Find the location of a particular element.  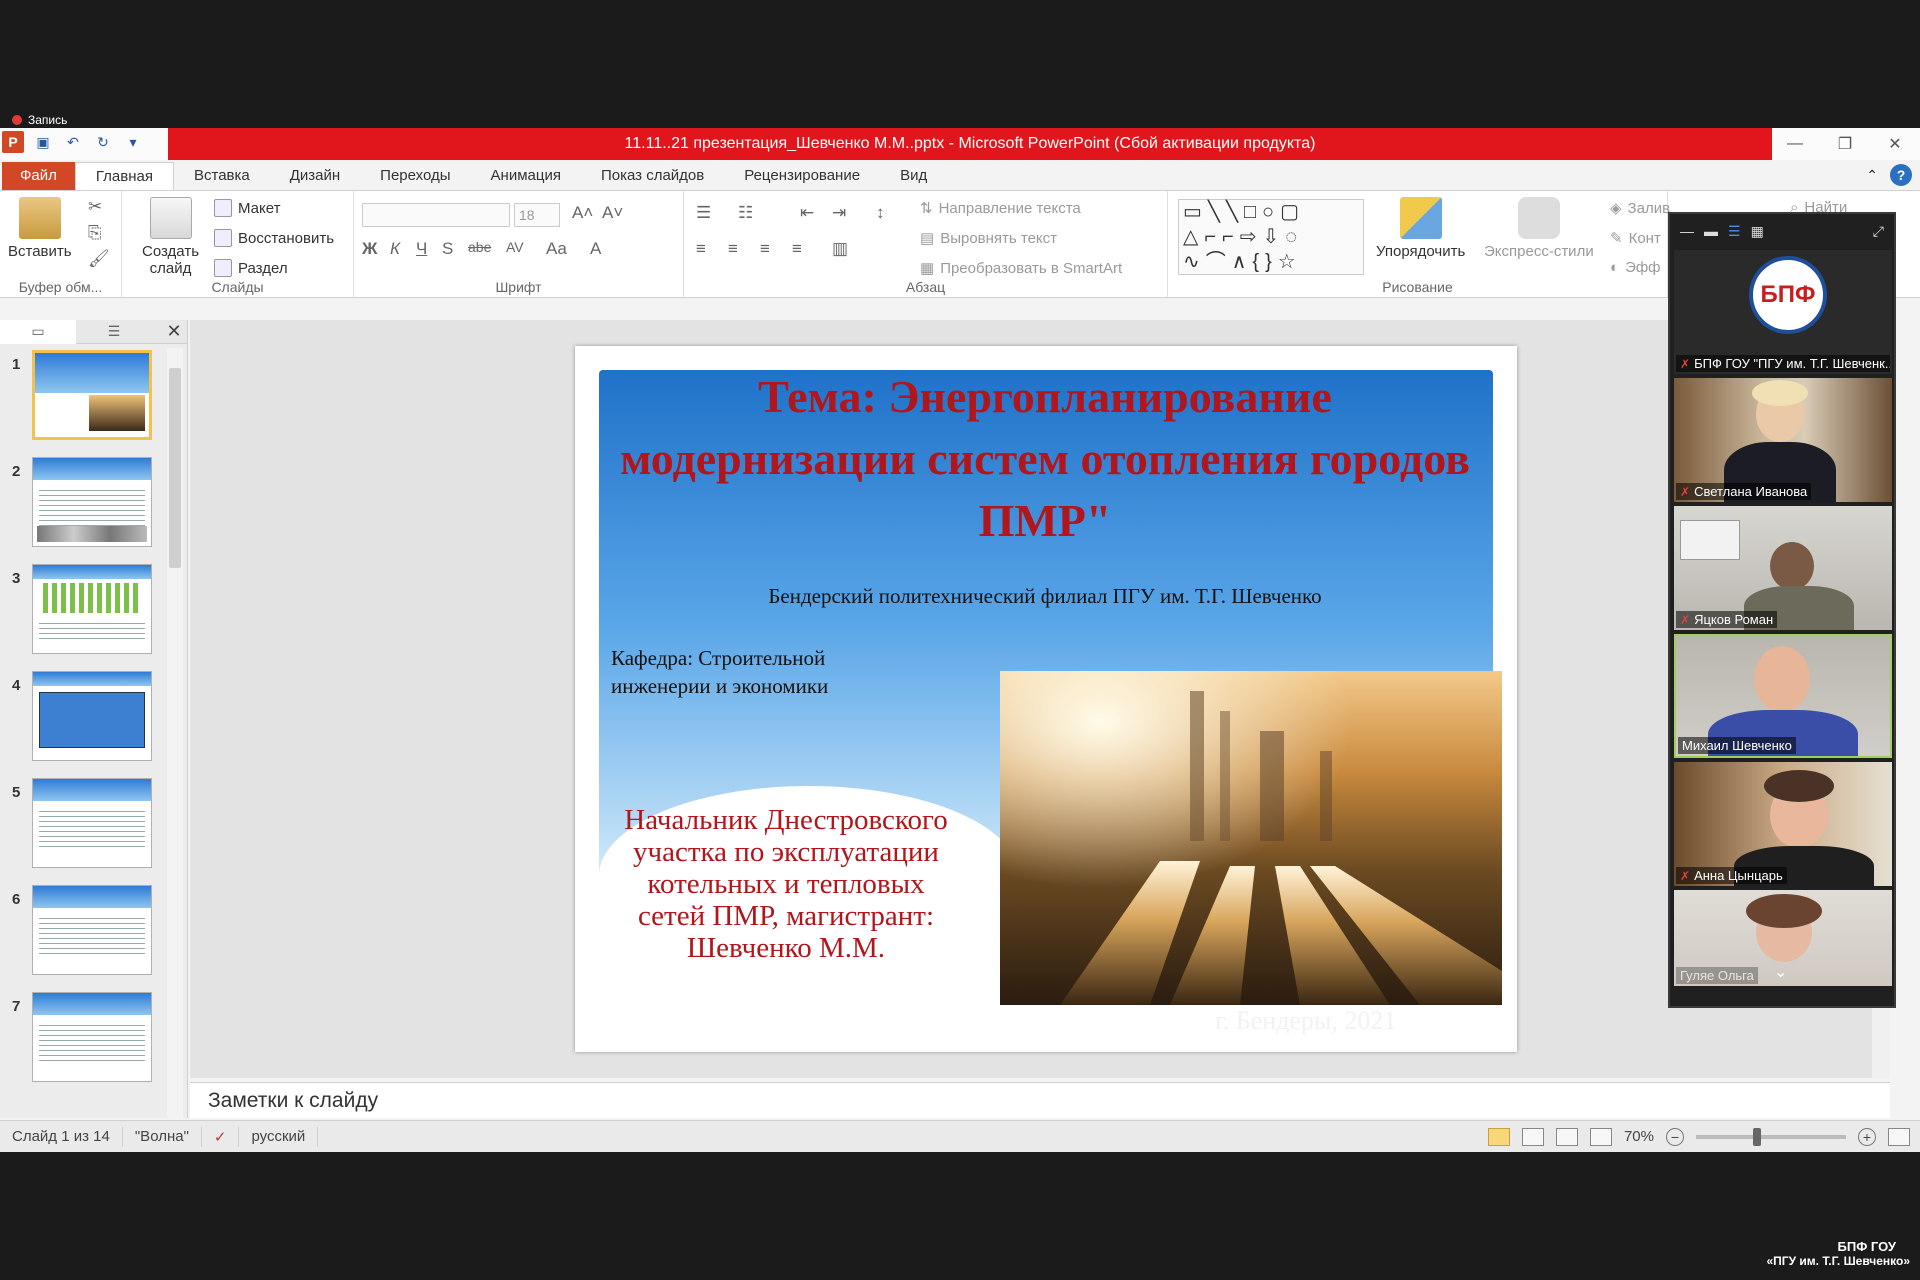

bullets-icon: ☰ is located at coordinates (703, 213).